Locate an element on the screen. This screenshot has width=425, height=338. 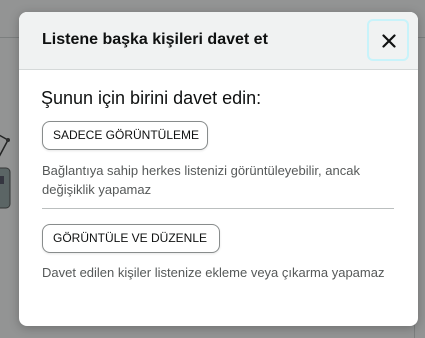
invite-heading: Şunun için birini davet edin: is located at coordinates (151, 98).